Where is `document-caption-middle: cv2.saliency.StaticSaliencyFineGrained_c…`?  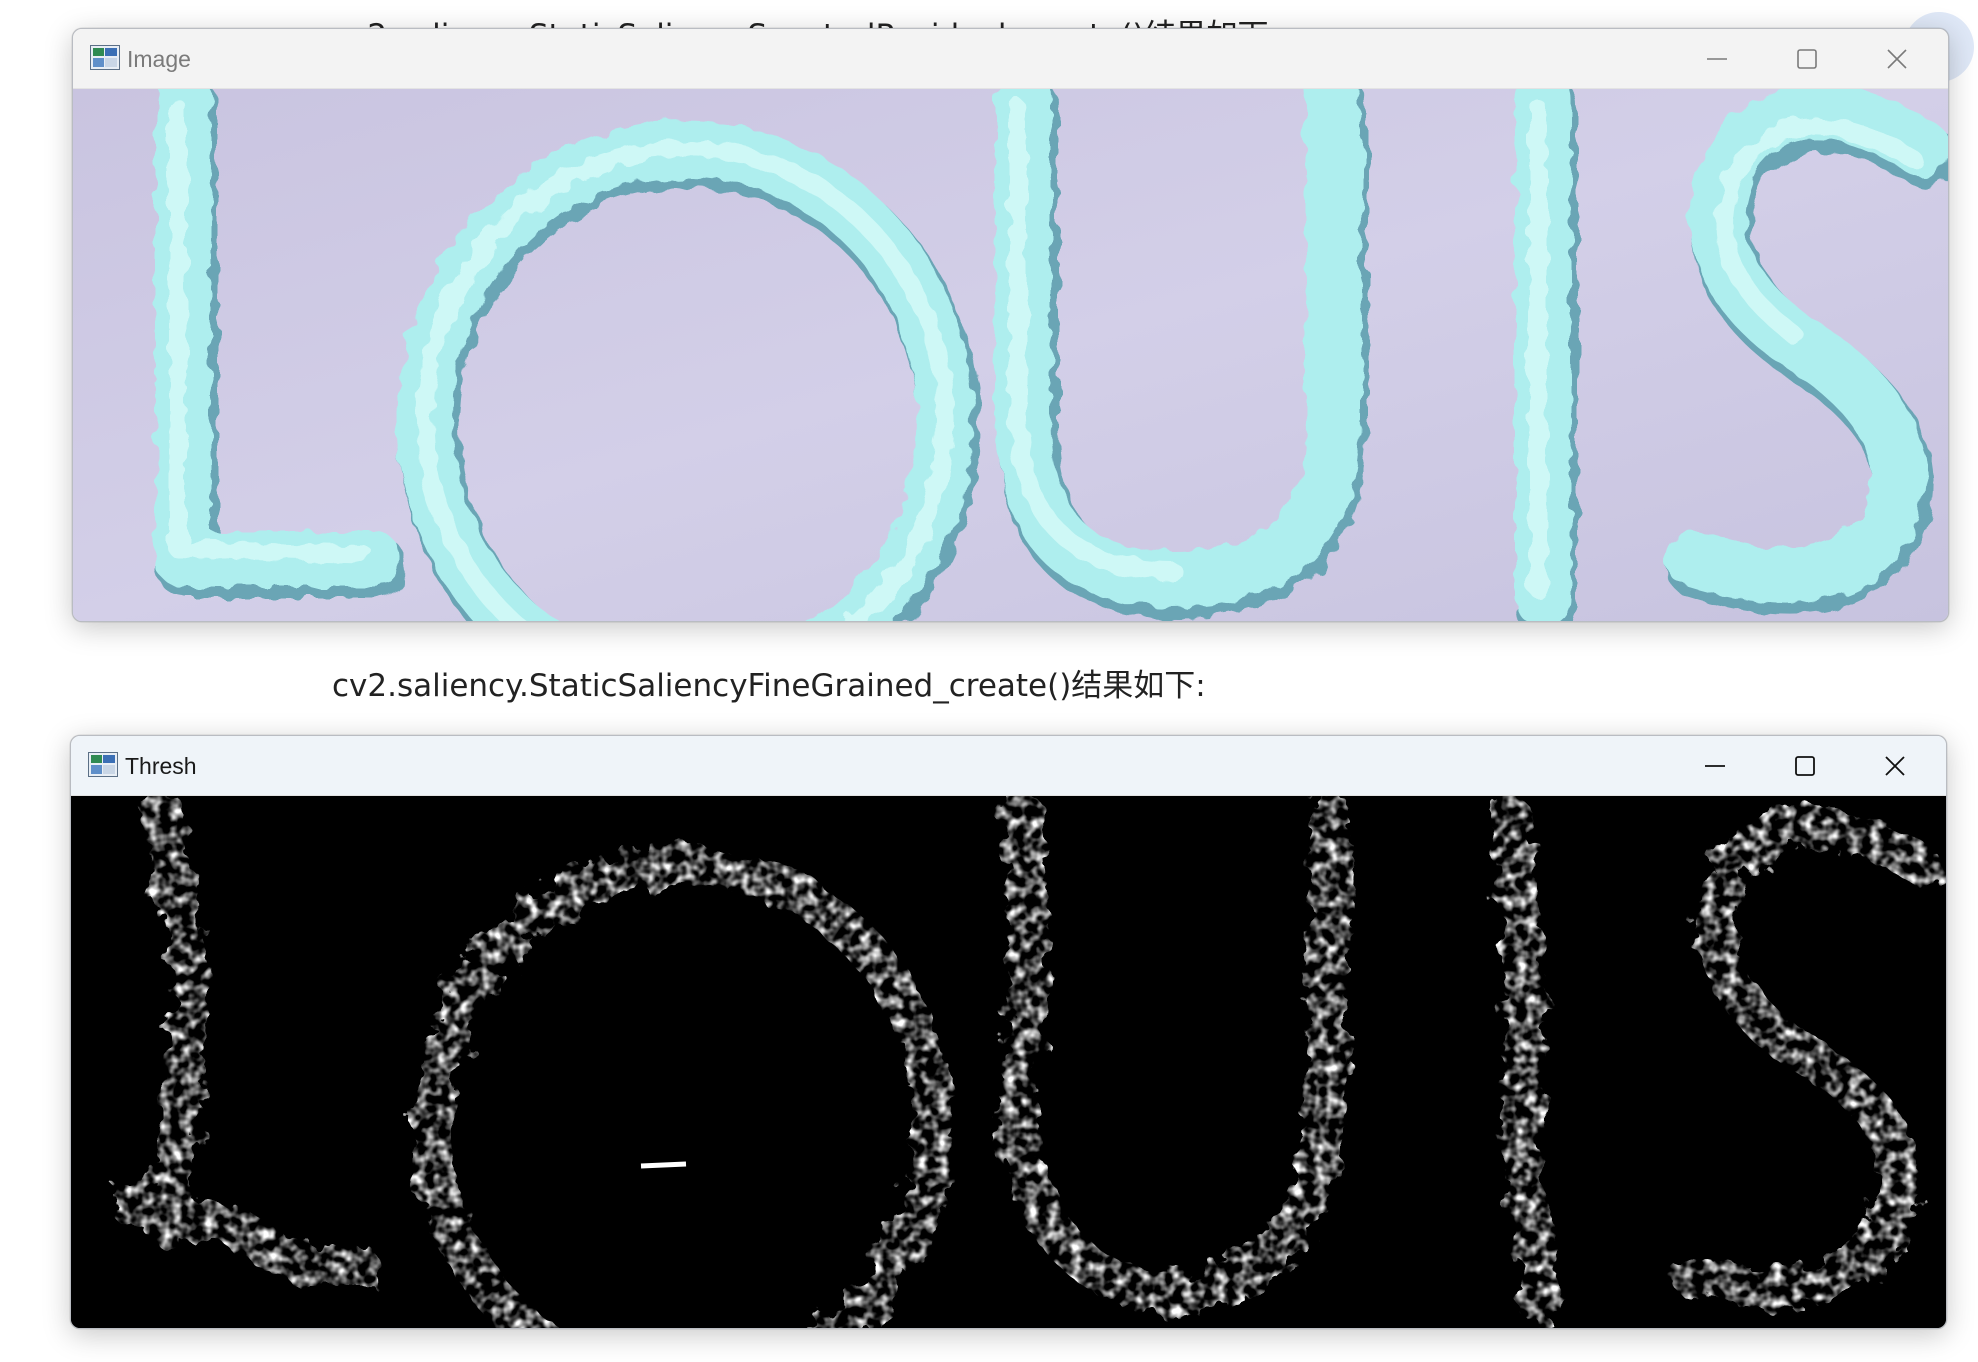
document-caption-middle: cv2.saliency.StaticSaliencyFineGrained_c… is located at coordinates (769, 686).